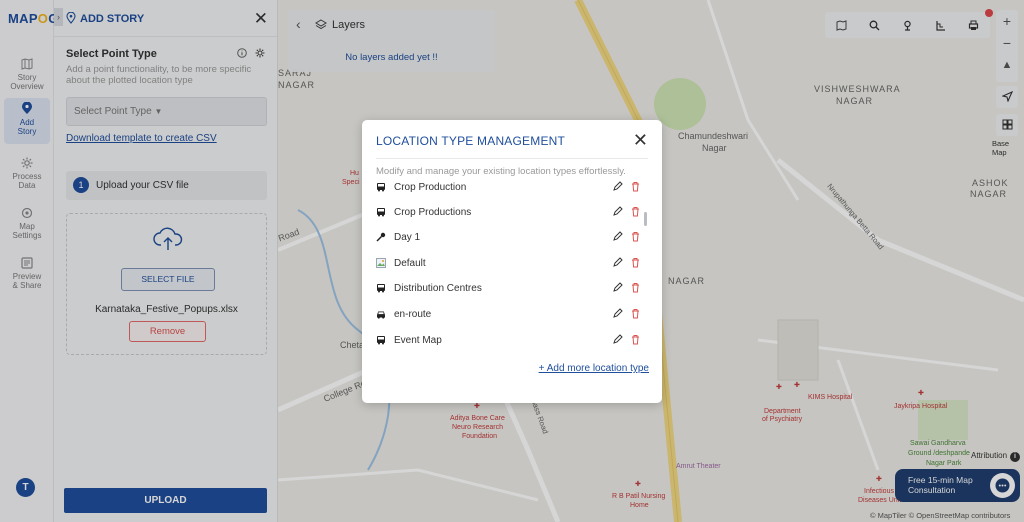  What do you see at coordinates (510, 337) in the screenshot?
I see `list-item: Event Map` at bounding box center [510, 337].